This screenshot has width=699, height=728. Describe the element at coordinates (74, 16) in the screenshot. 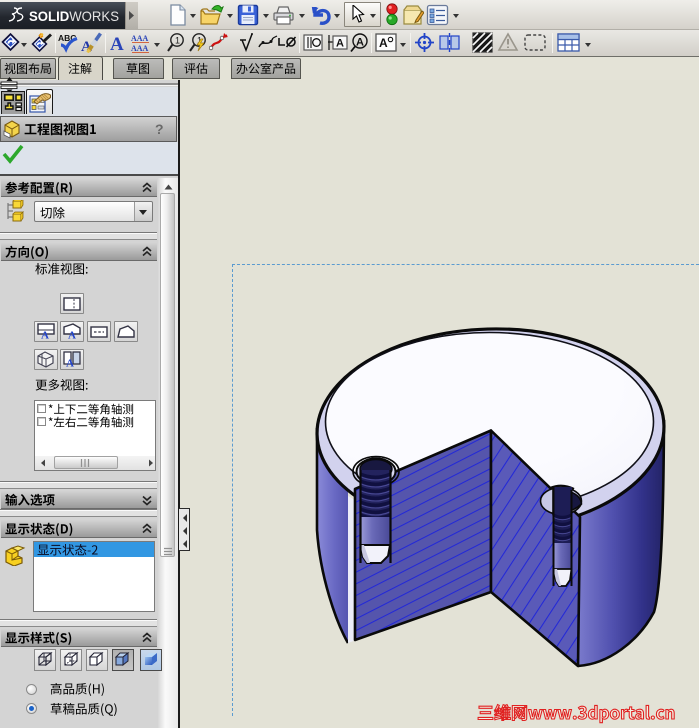

I see `svg-text: SOLIDWORKS` at that location.